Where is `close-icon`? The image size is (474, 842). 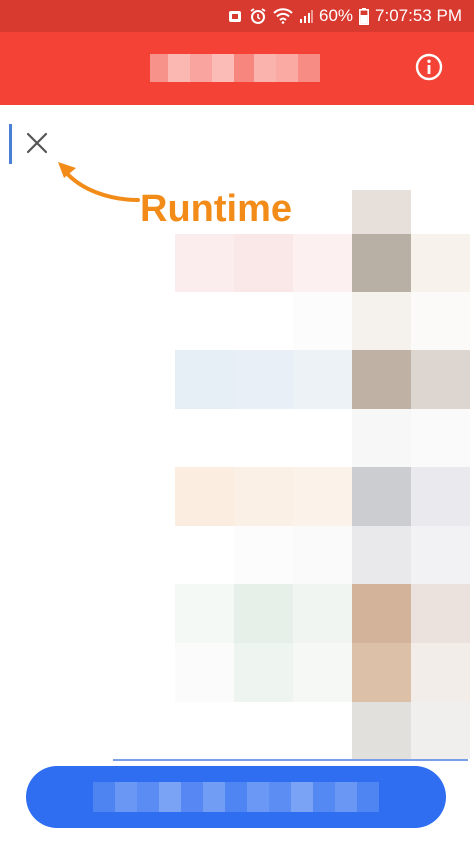 close-icon is located at coordinates (37, 145).